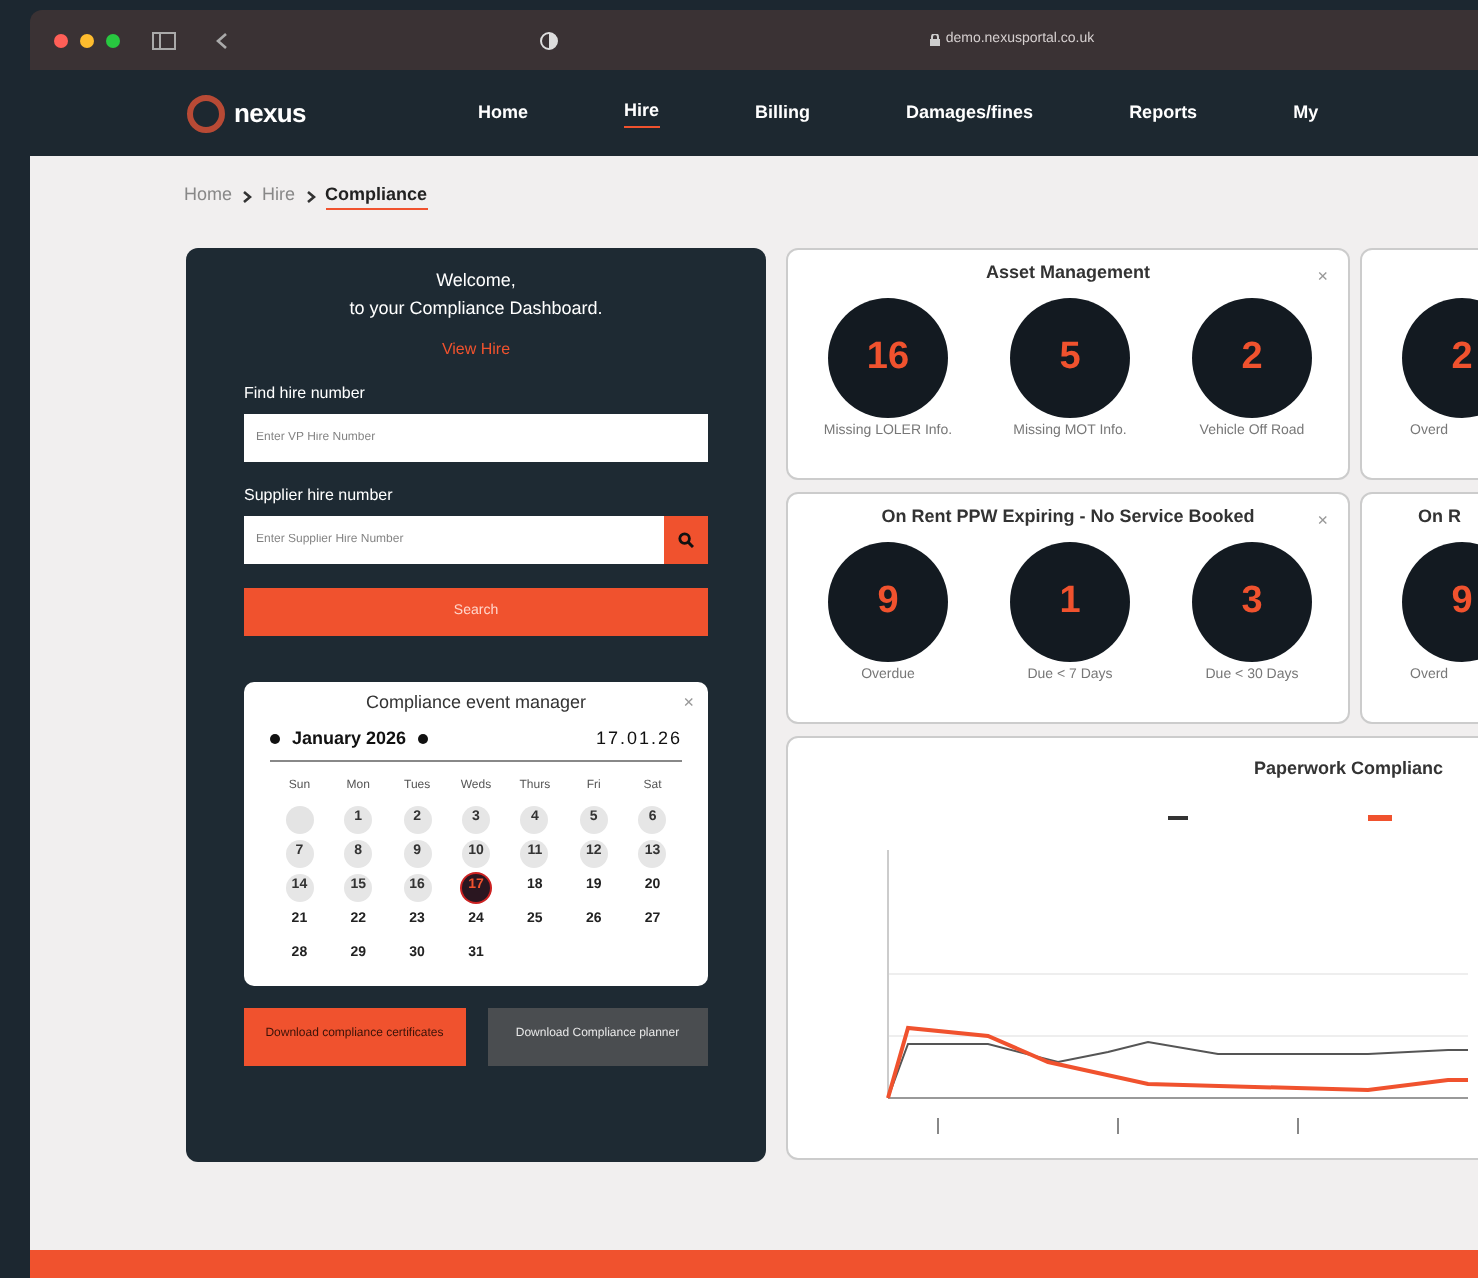 This screenshot has width=1478, height=1278. Describe the element at coordinates (642, 113) in the screenshot. I see `nav-link: Hire` at that location.